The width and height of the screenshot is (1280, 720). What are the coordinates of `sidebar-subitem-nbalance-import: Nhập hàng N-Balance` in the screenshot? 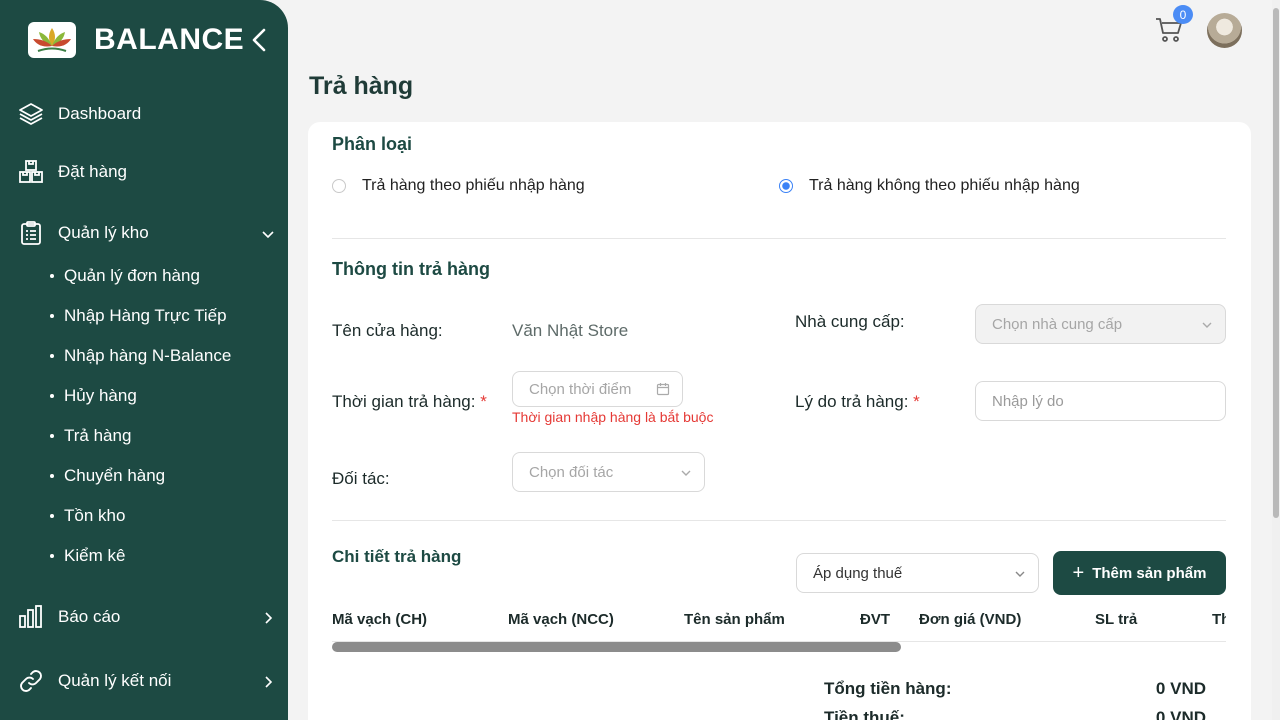 It's located at (140, 356).